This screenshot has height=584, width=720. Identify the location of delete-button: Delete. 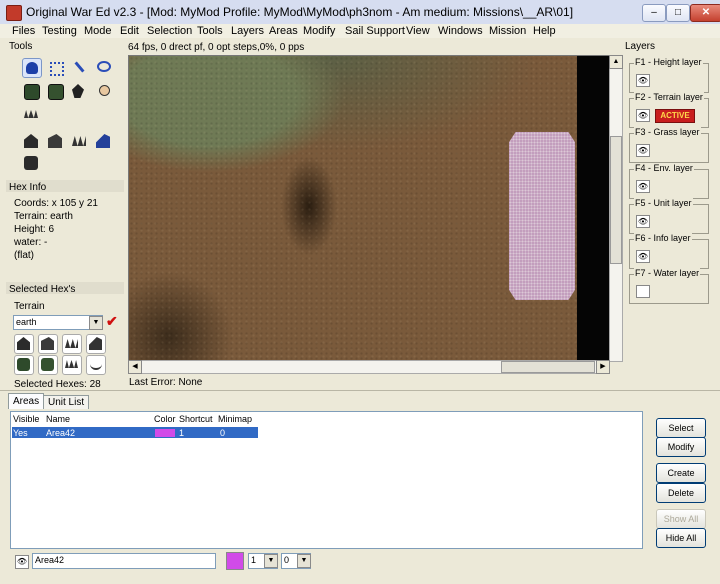
(681, 493).